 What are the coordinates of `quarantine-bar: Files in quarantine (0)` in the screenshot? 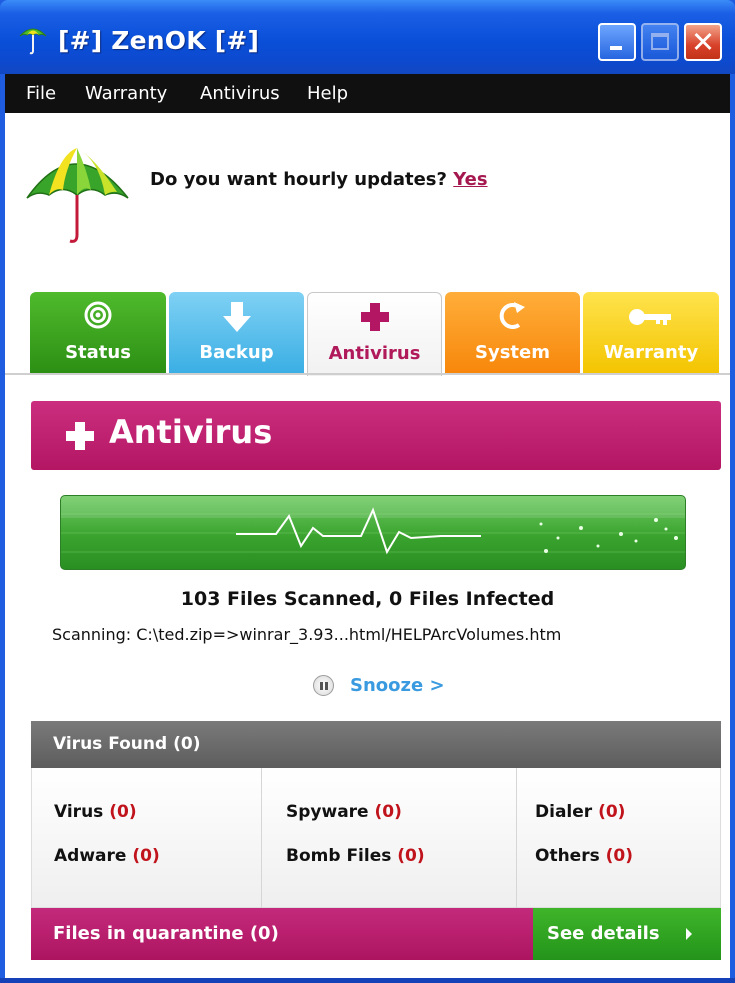 It's located at (282, 934).